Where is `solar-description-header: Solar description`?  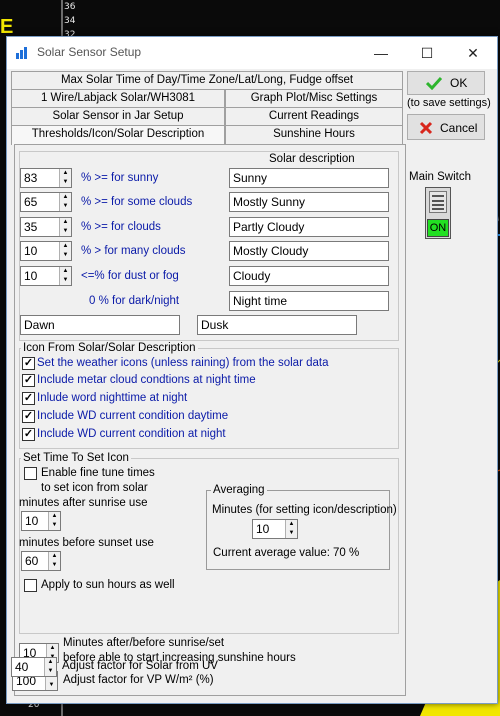 solar-description-header: Solar description is located at coordinates (312, 159).